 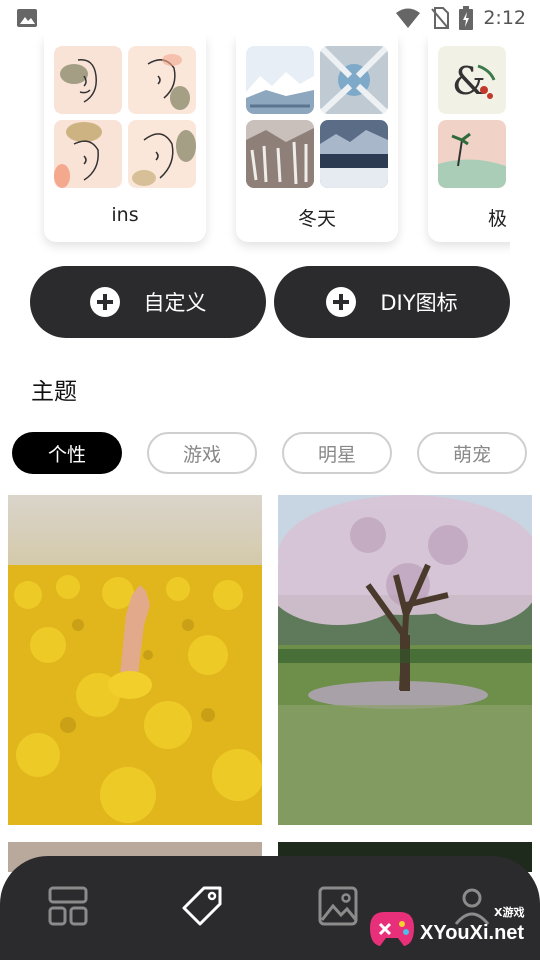 What do you see at coordinates (54, 392) in the screenshot?
I see `section-title: 主题` at bounding box center [54, 392].